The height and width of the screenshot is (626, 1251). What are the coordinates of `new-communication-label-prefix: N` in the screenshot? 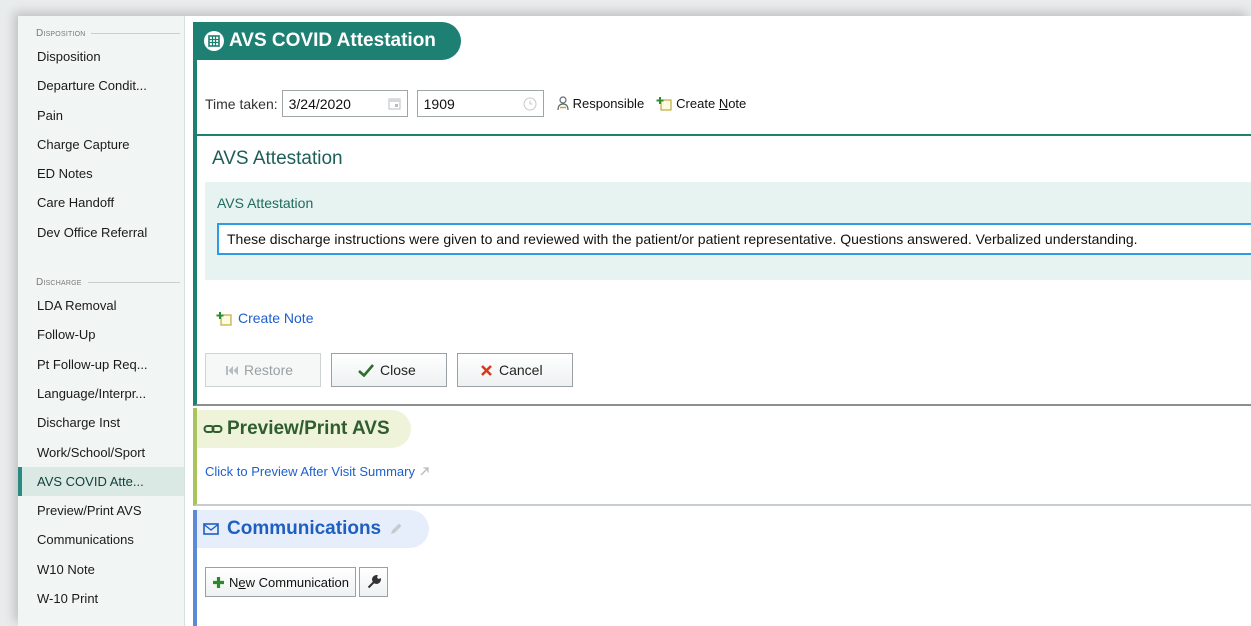 It's located at (234, 582).